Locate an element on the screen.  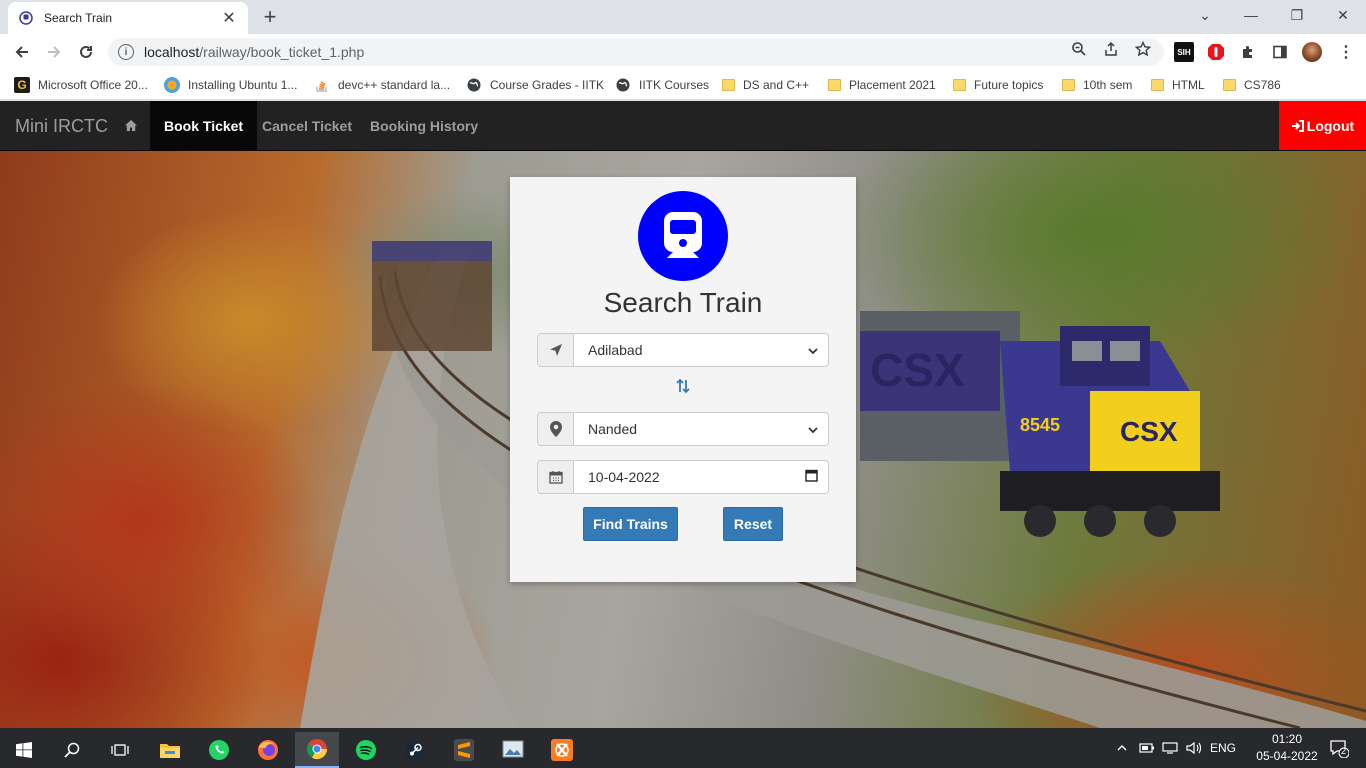
bookmark-item: 10th sem is located at coordinates (1097, 85).